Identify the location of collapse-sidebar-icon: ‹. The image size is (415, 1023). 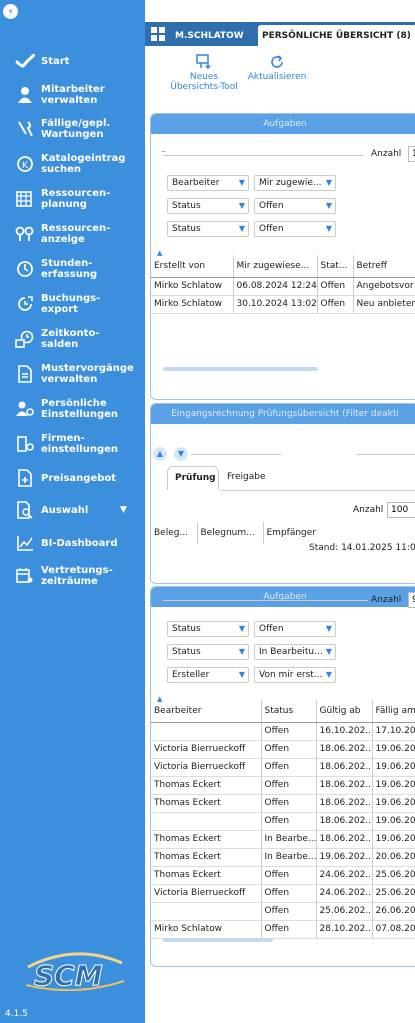
(10, 11).